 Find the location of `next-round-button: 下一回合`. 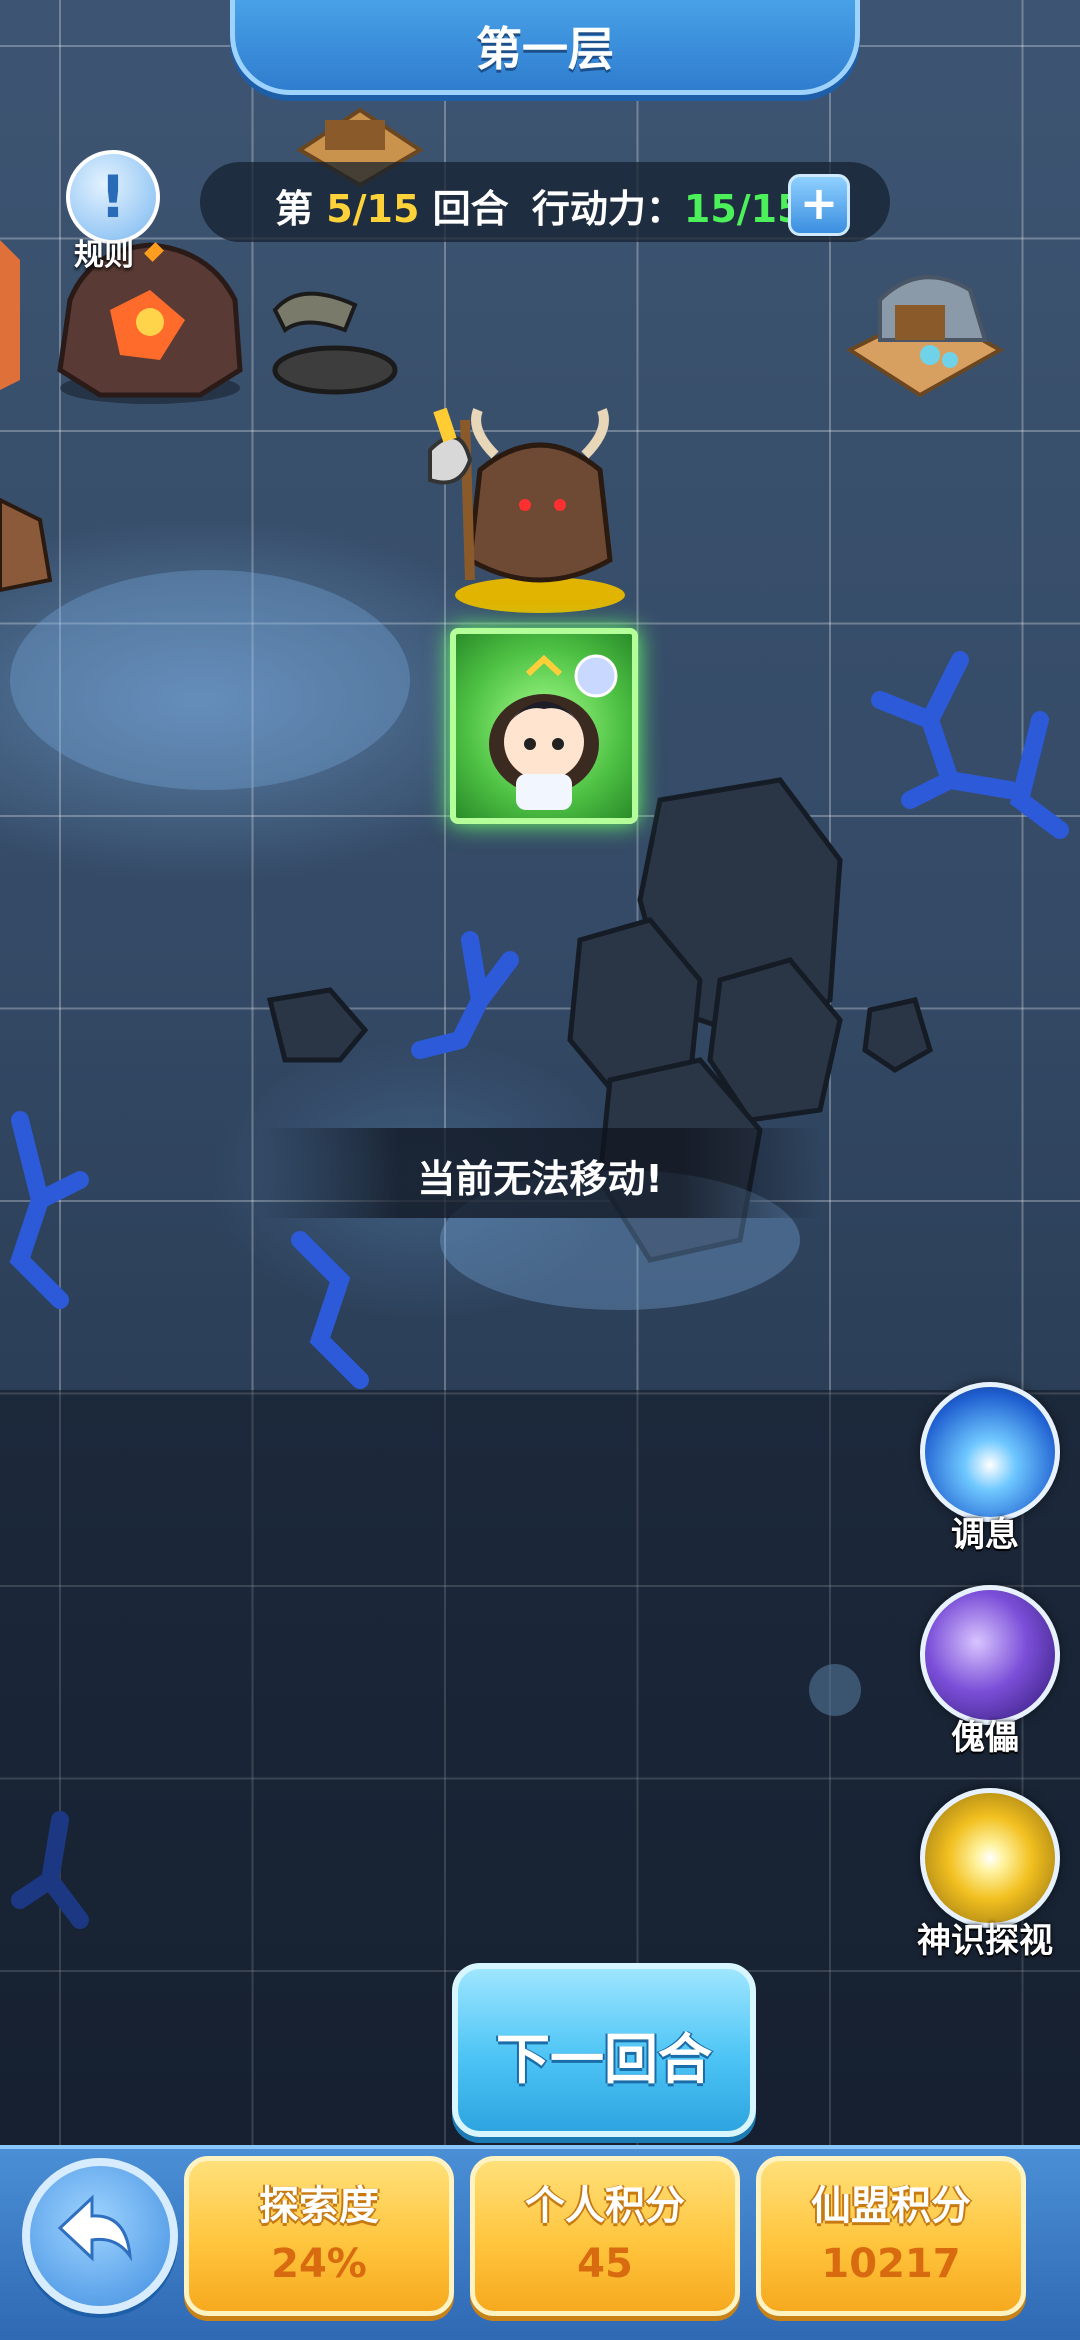

next-round-button: 下一回合 is located at coordinates (604, 2050).